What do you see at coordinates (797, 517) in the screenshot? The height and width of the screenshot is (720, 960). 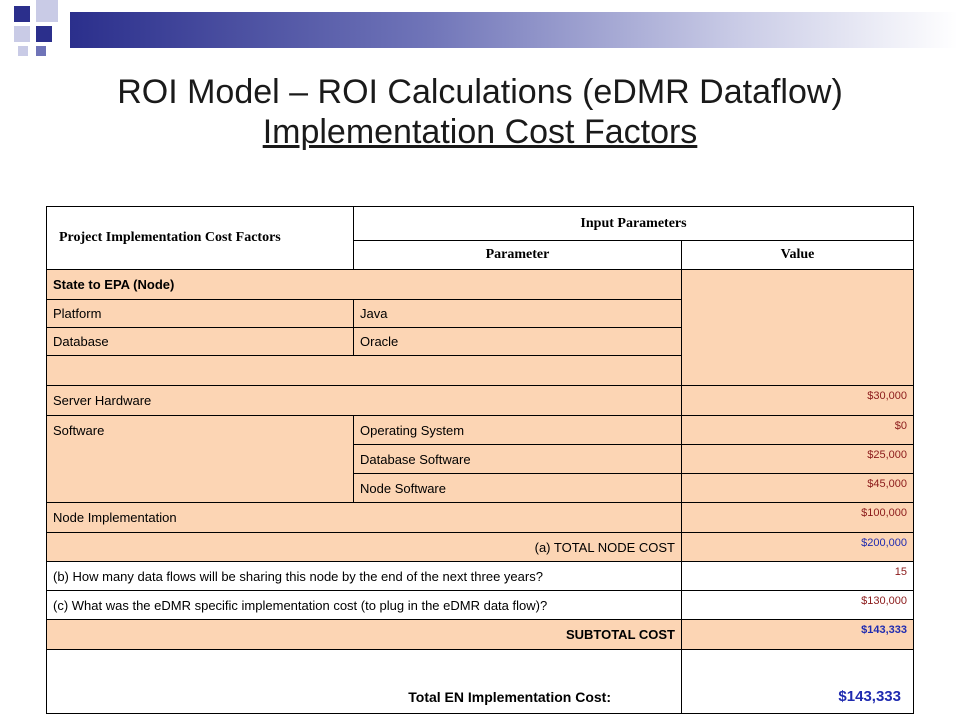 I see `node-implementation-value: $100,000` at bounding box center [797, 517].